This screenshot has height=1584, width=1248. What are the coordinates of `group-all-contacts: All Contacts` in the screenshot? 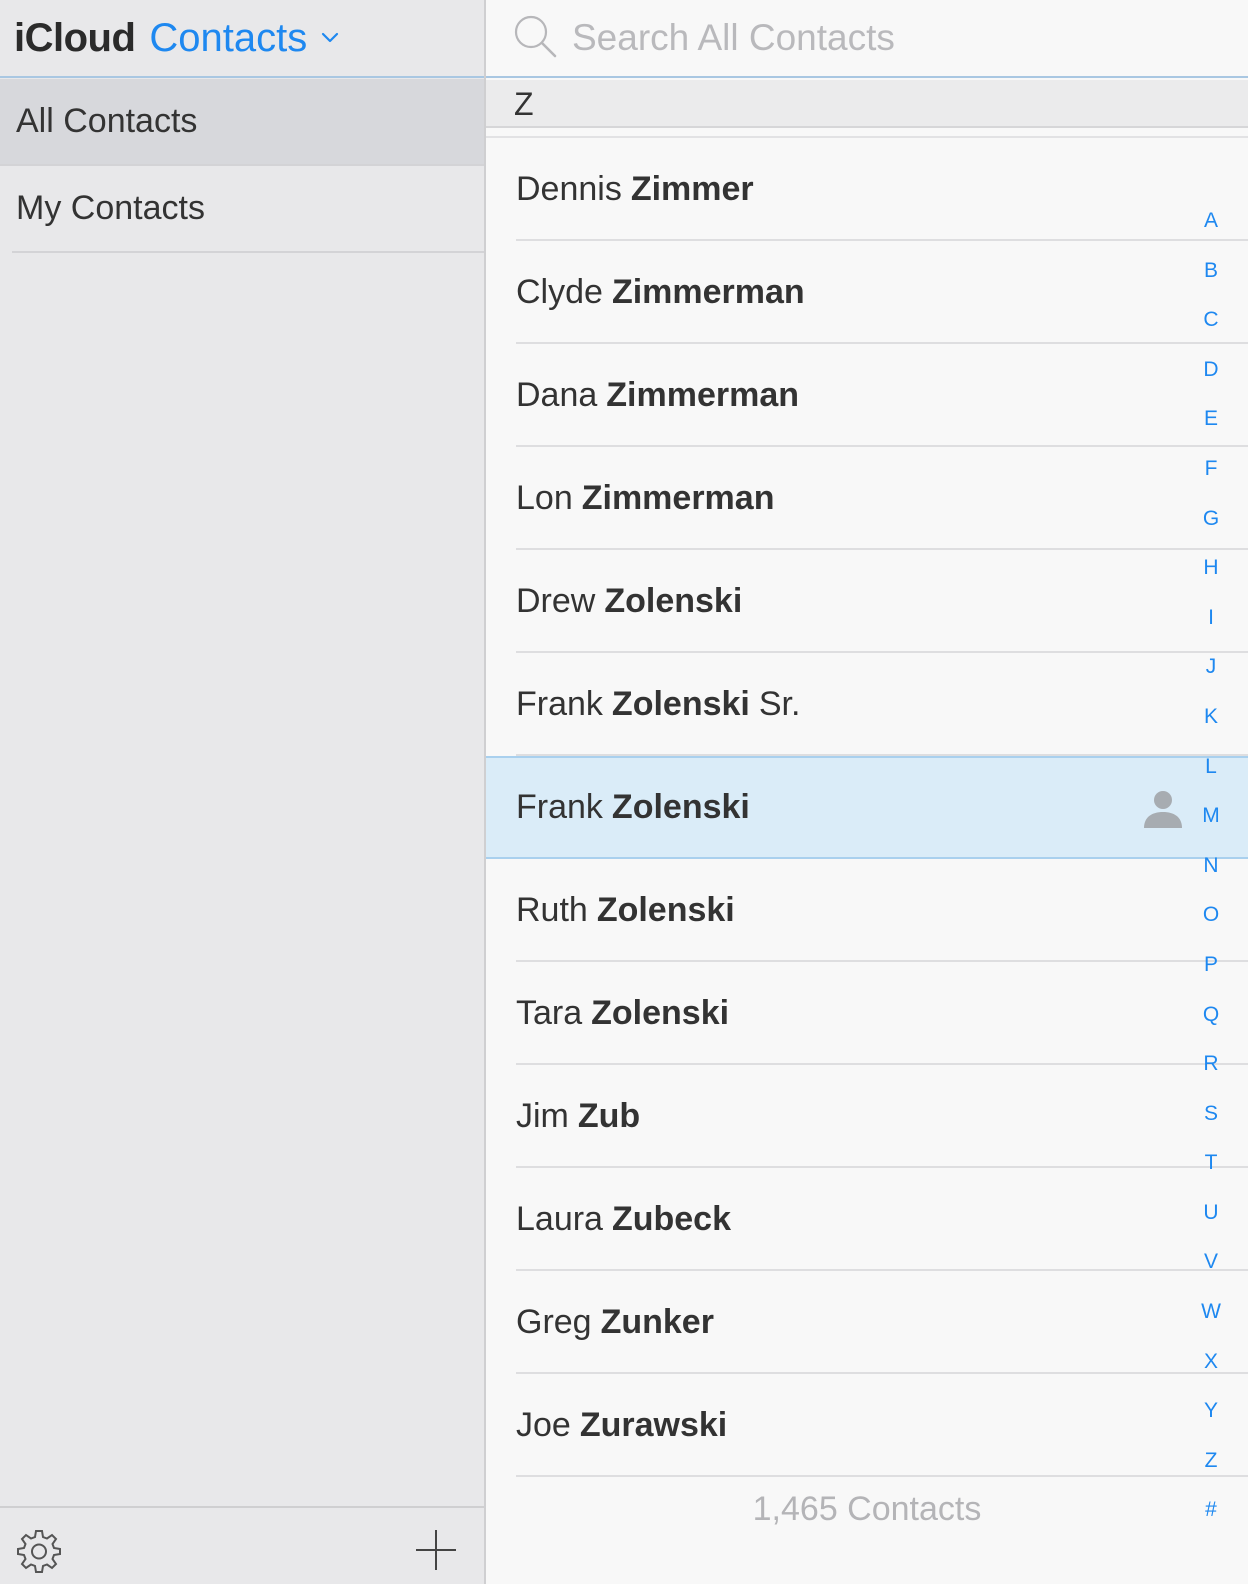 It's located at (242, 122).